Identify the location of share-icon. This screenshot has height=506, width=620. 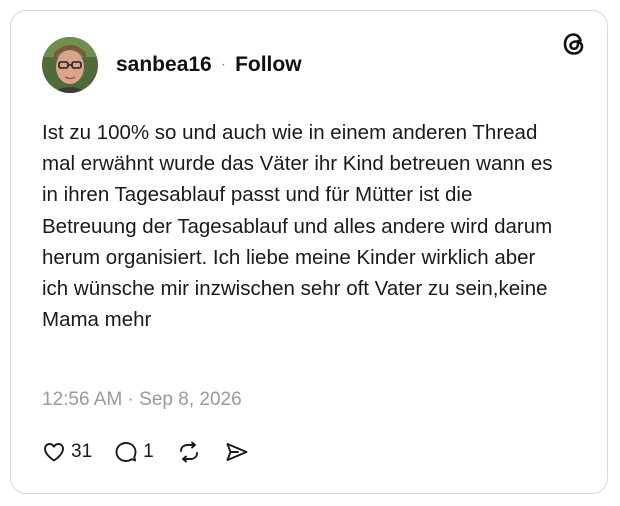
(237, 452).